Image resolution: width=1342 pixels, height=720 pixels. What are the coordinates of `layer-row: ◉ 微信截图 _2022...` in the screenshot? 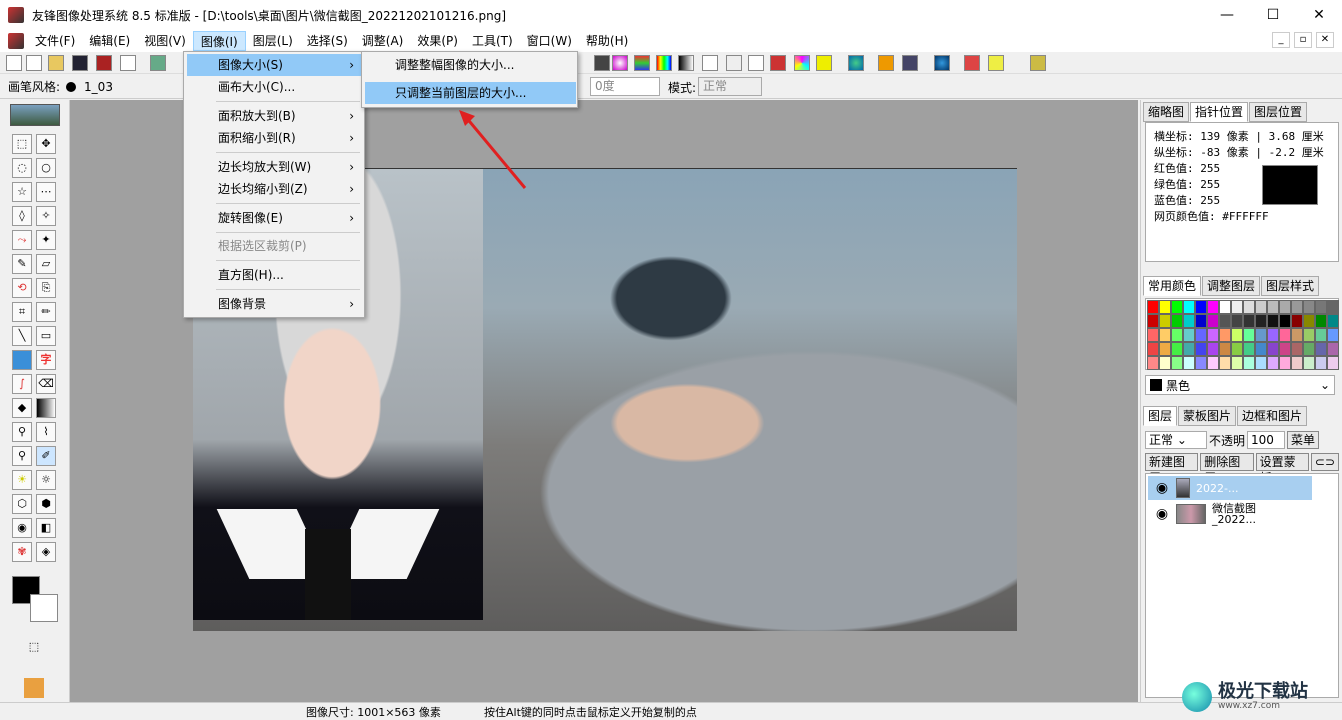 It's located at (1230, 514).